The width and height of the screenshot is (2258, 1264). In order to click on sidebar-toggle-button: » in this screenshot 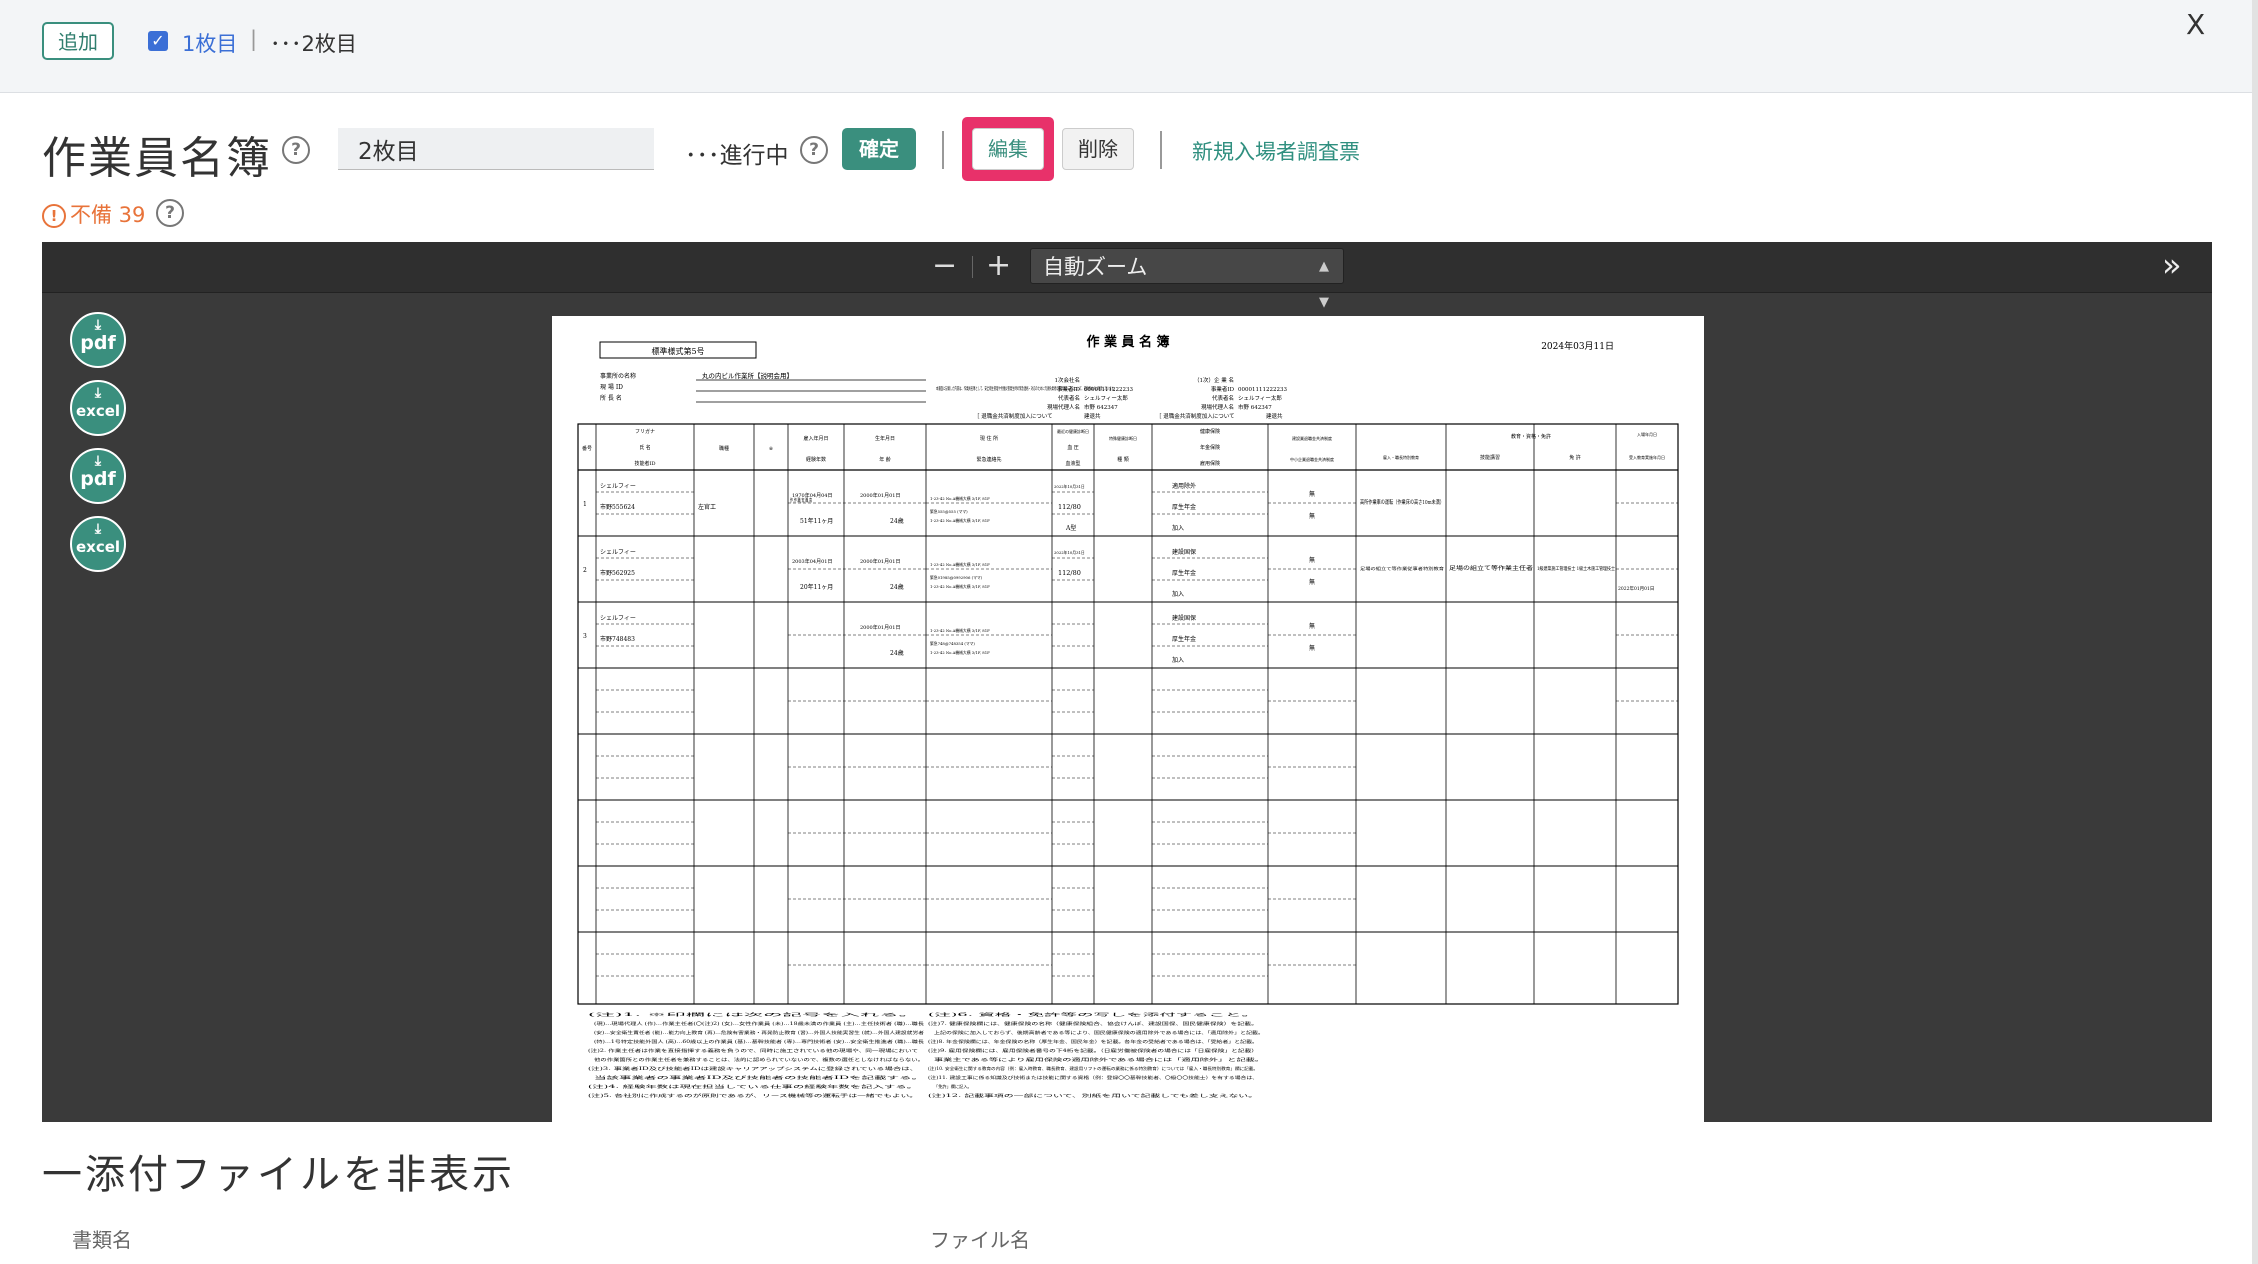, I will do `click(2172, 265)`.